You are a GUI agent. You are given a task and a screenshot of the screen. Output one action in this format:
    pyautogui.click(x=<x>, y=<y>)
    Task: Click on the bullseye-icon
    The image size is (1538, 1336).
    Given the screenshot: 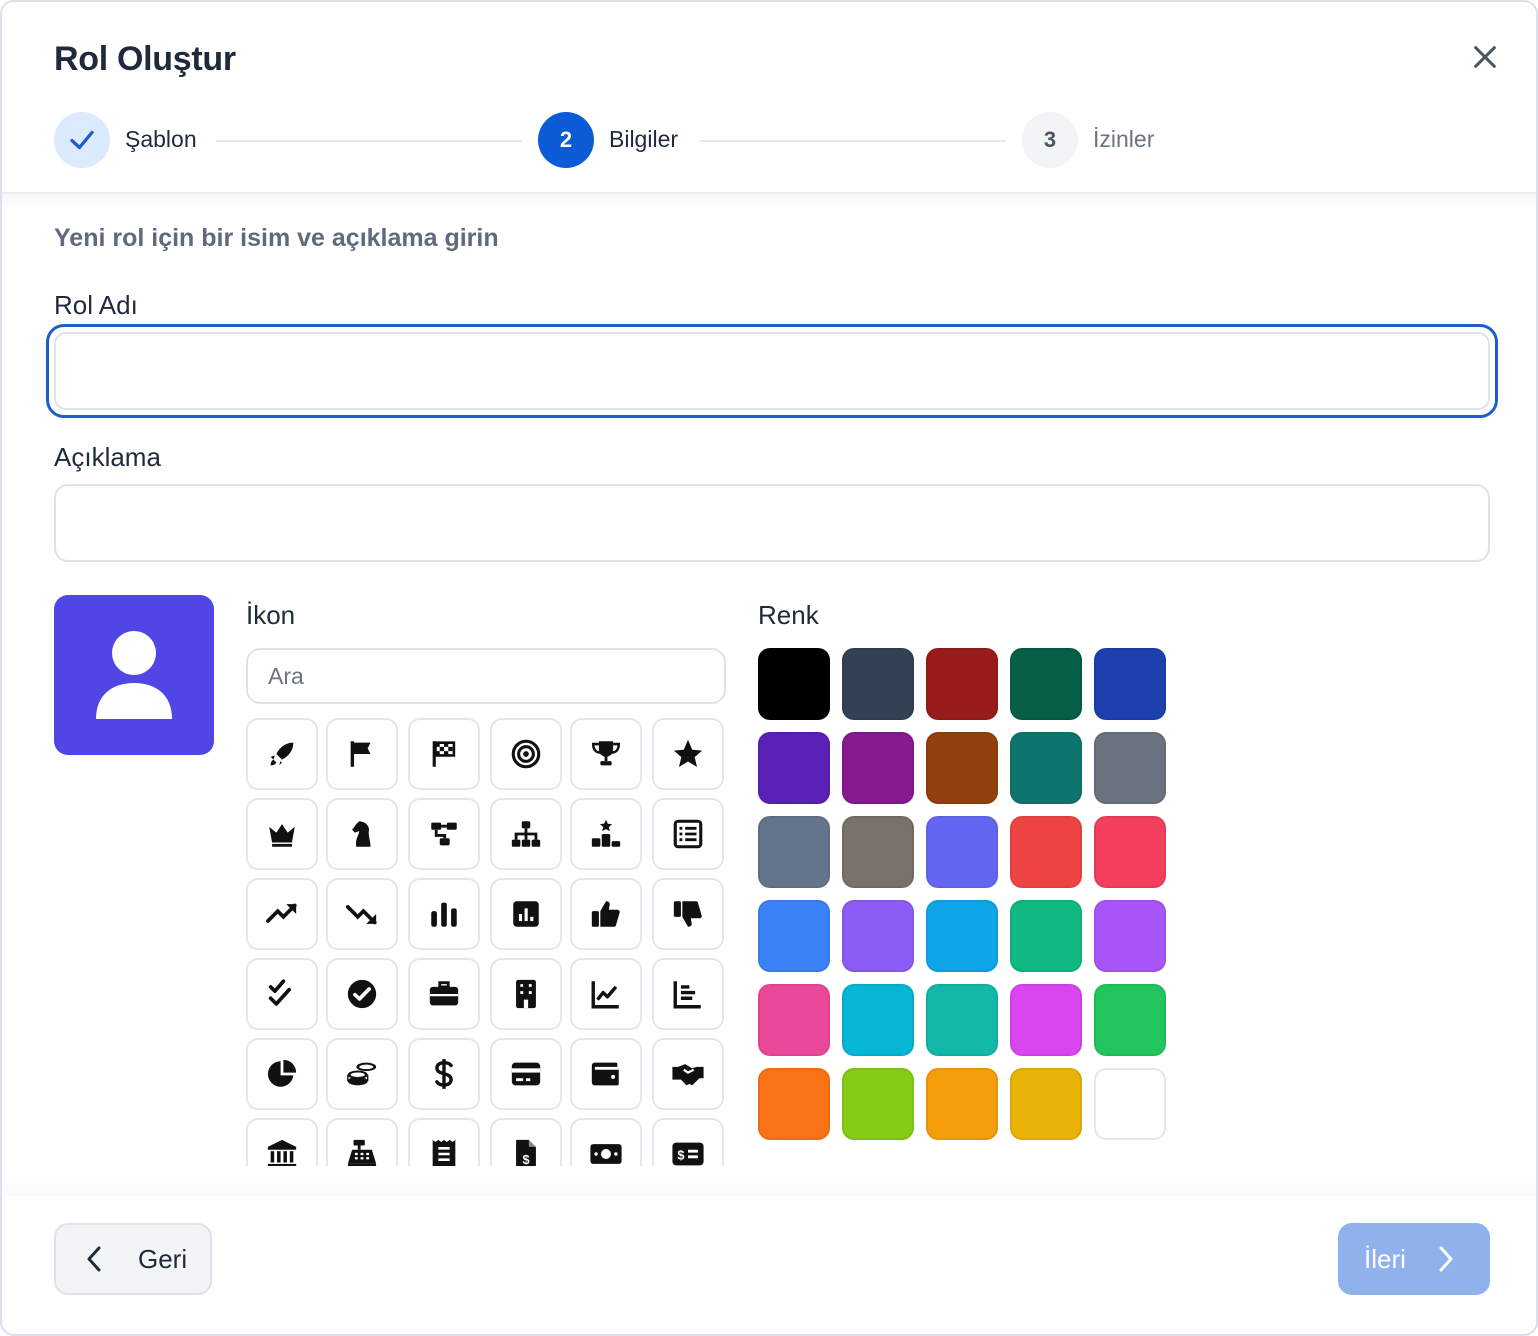 What is the action you would take?
    pyautogui.click(x=526, y=754)
    